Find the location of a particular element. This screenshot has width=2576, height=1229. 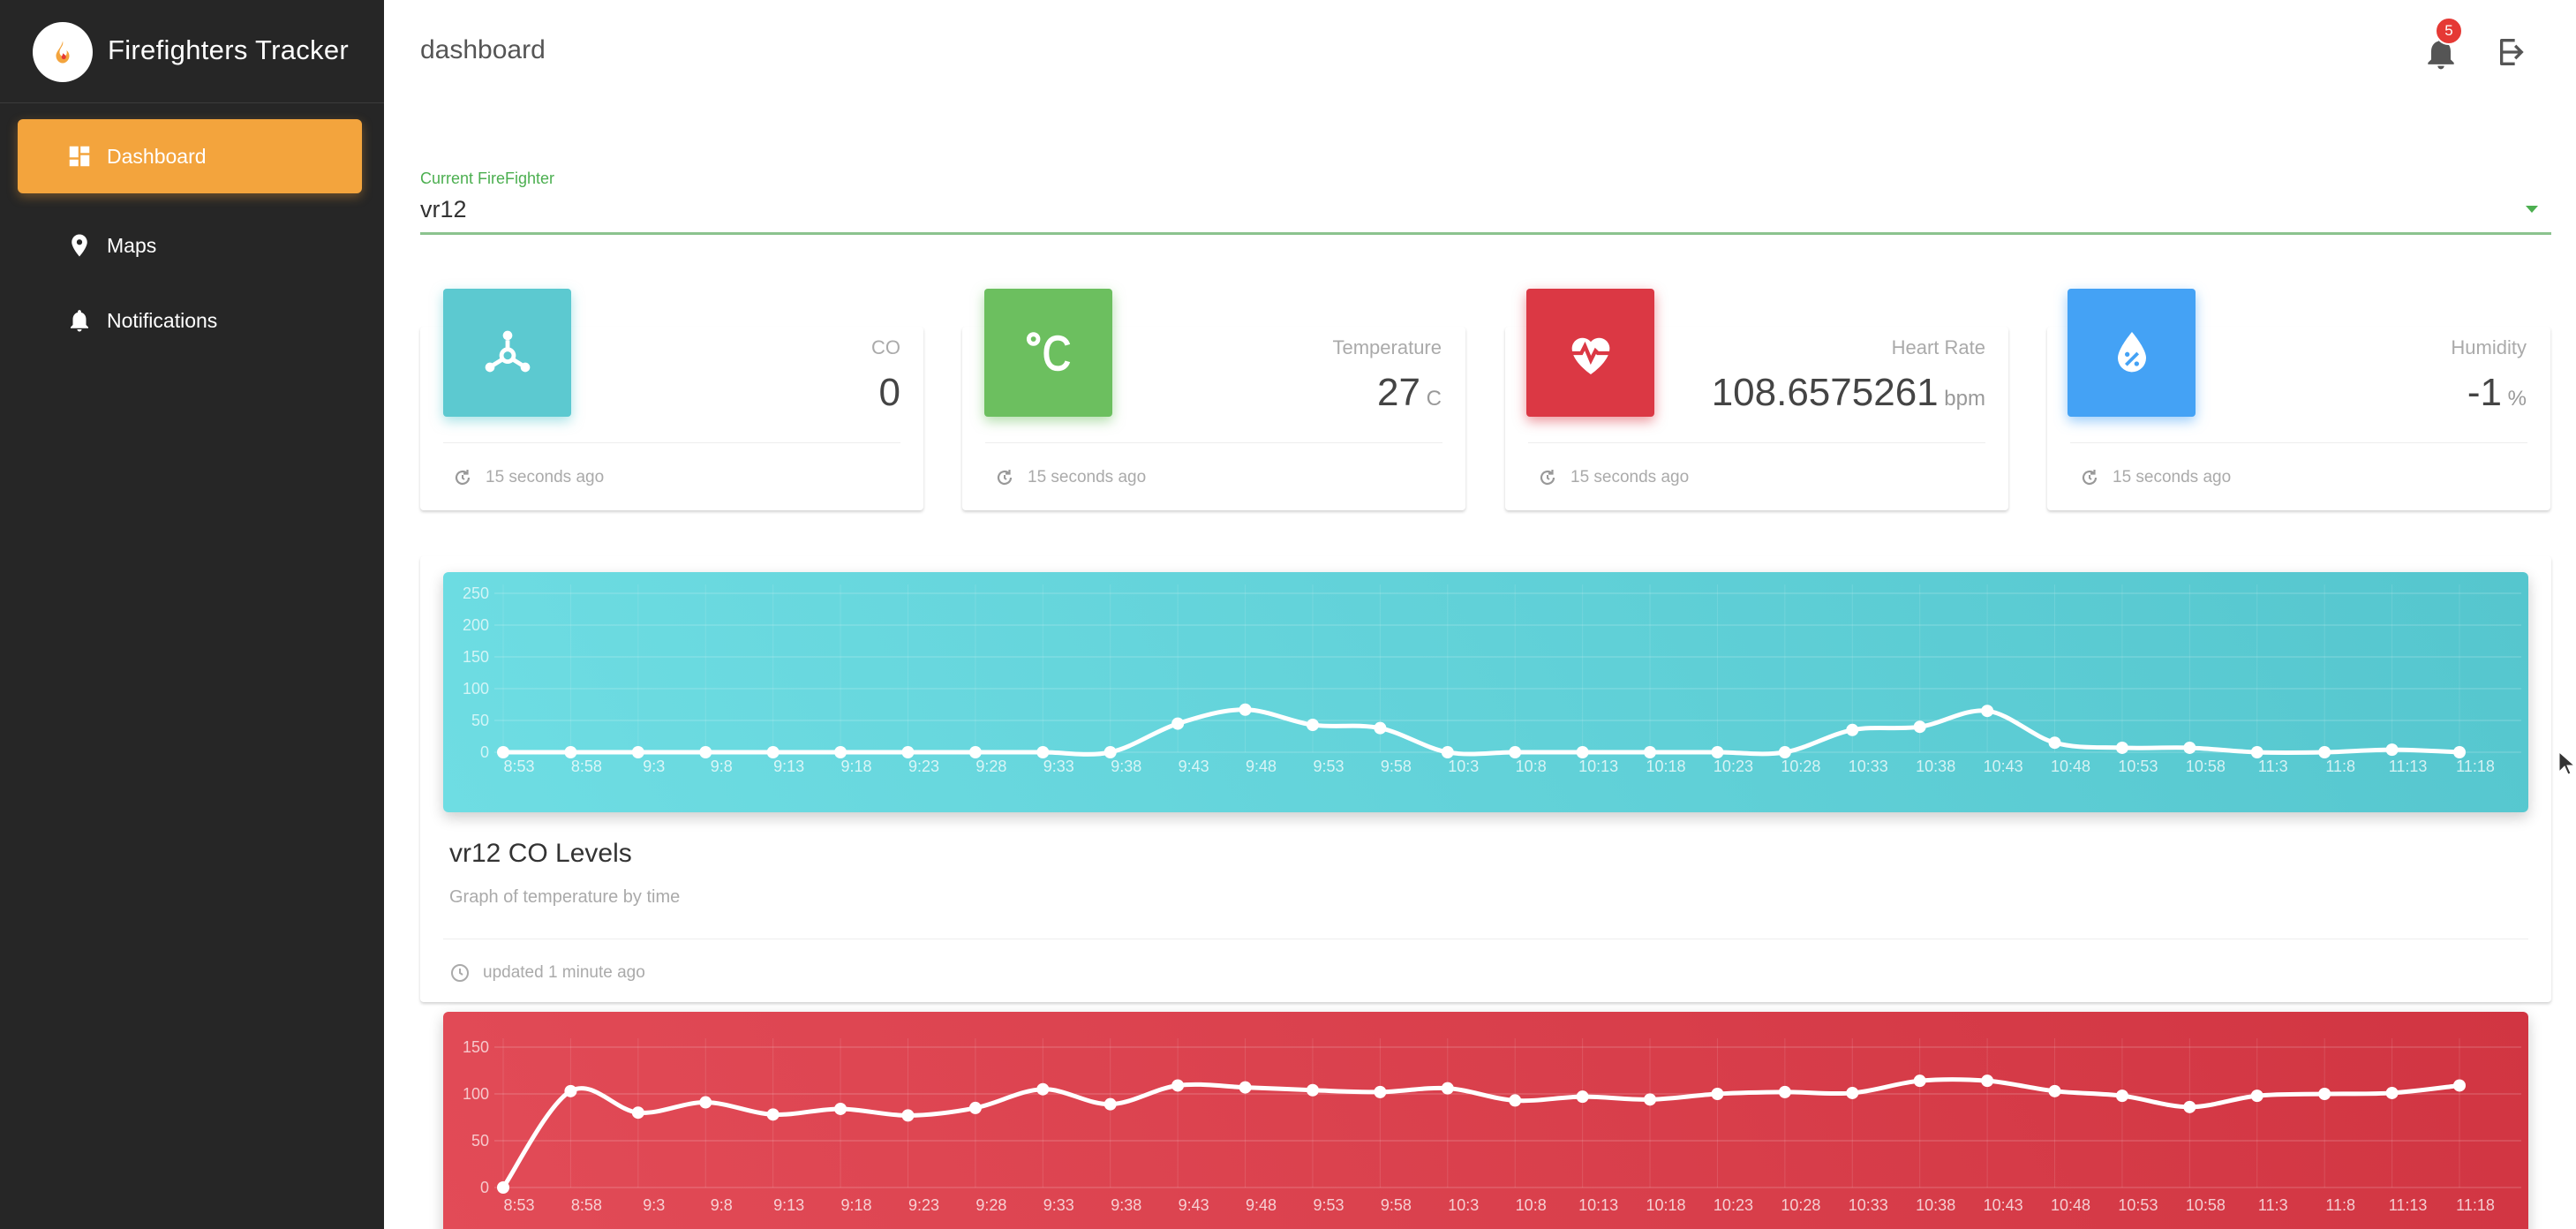

x-tick-label: 10:43 is located at coordinates (2004, 766).